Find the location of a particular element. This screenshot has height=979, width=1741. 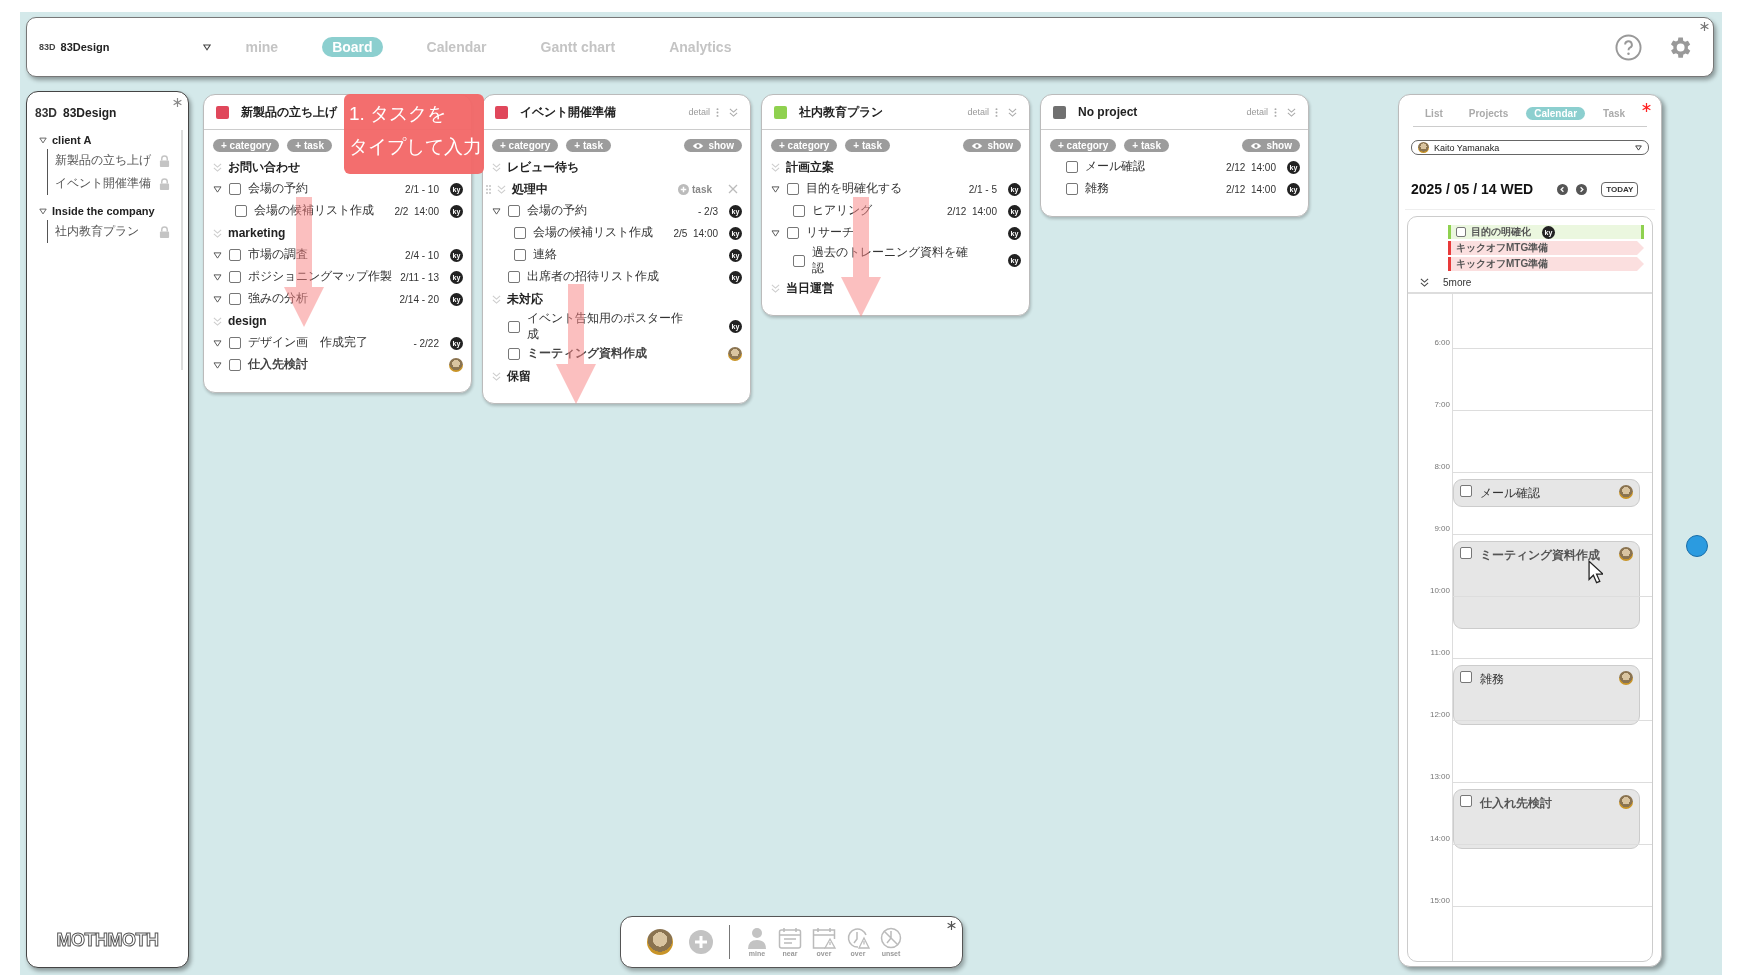

category-title: 当日運営 is located at coordinates (810, 288).